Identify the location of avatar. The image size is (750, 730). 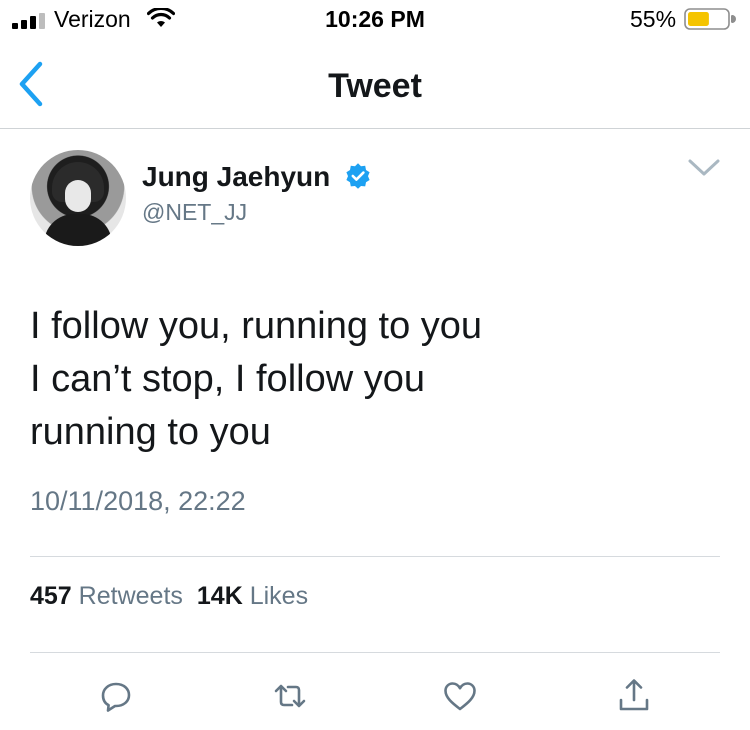
(78, 198).